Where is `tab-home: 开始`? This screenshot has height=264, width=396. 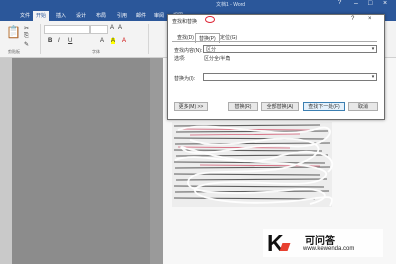 tab-home: 开始 is located at coordinates (41, 16).